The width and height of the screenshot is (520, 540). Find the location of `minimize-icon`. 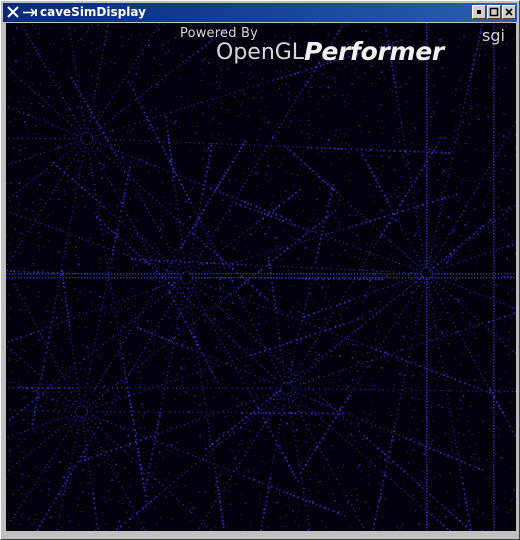

minimize-icon is located at coordinates (479, 12).